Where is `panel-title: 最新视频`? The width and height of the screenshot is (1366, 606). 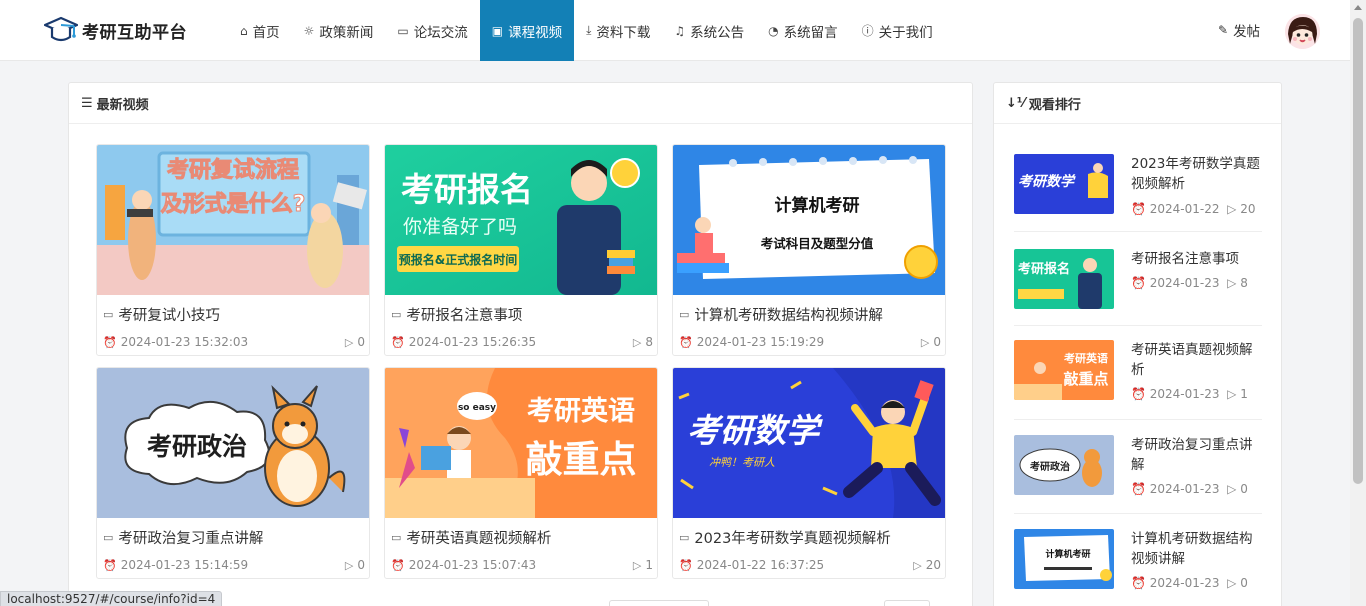
panel-title: 最新视频 is located at coordinates (122, 105).